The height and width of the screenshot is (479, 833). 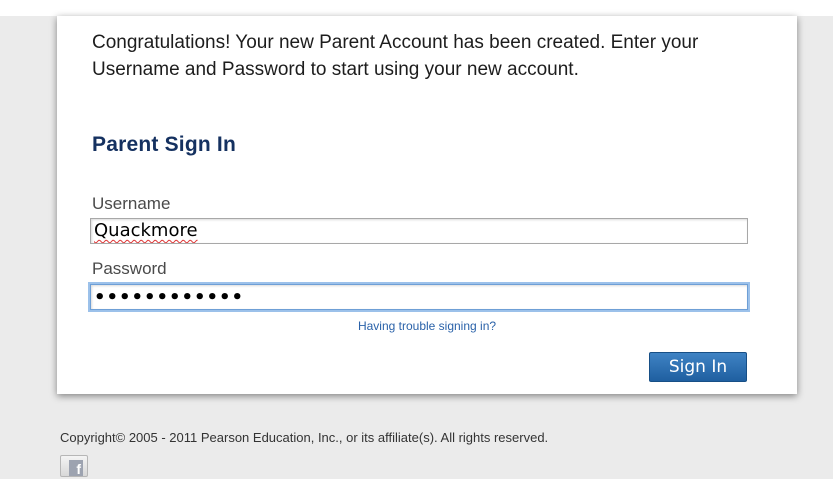 I want to click on facebook-icon: f, so click(x=76, y=468).